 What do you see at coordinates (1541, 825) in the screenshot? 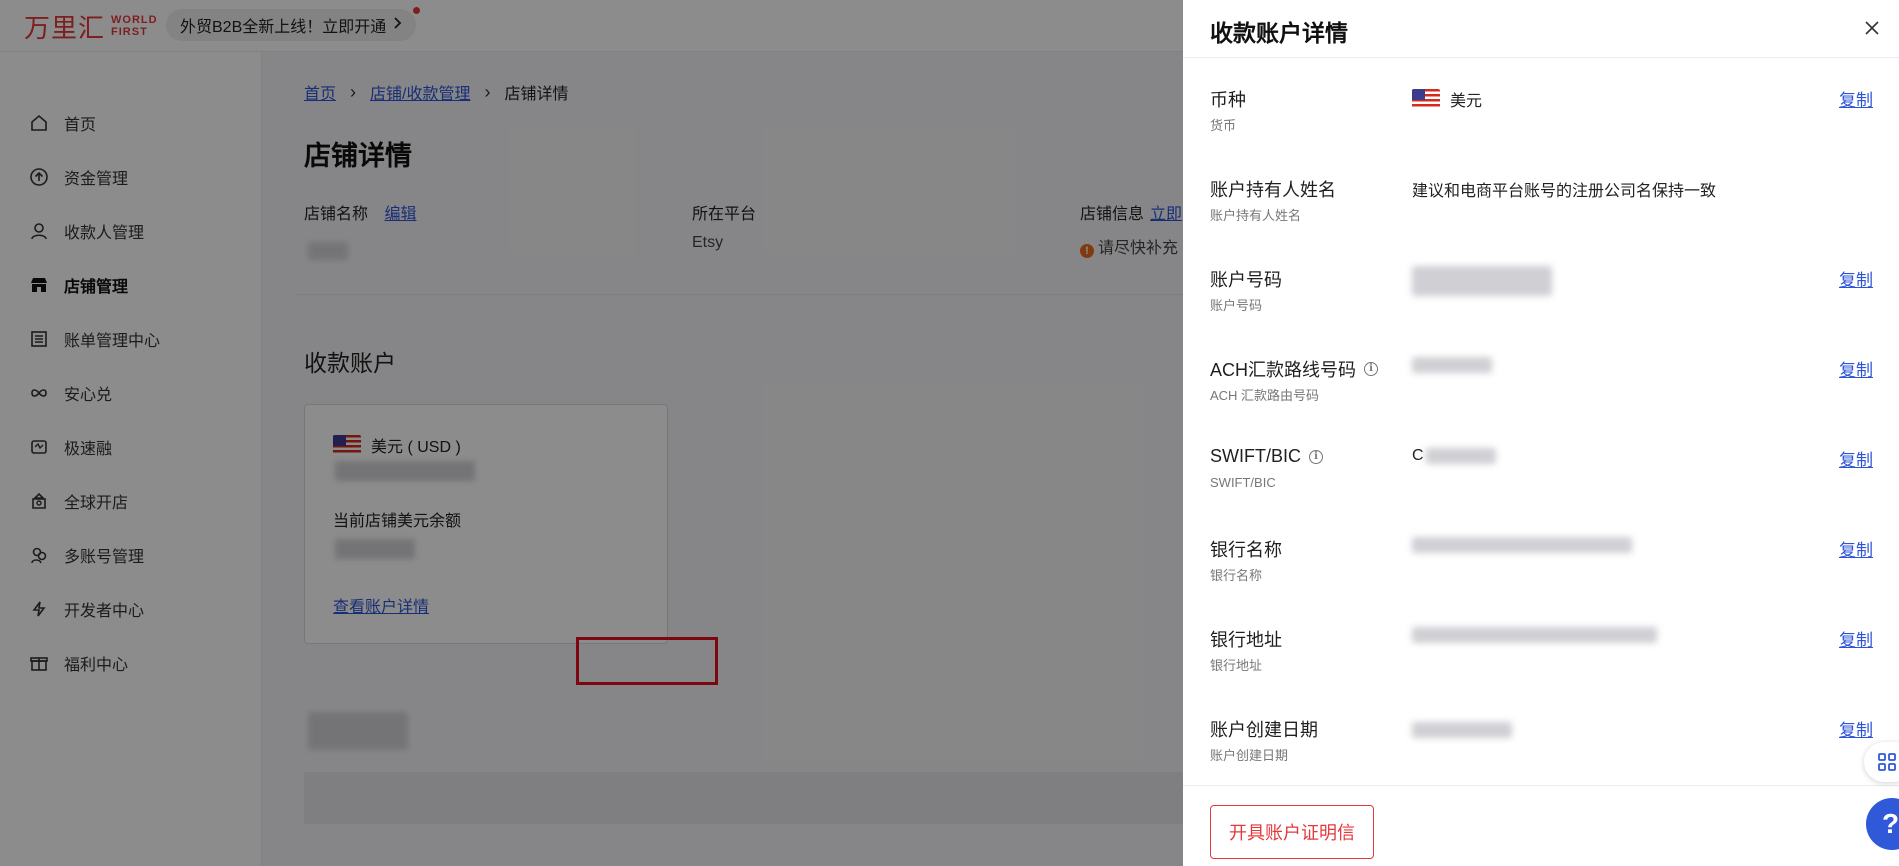
I see `drawer-footer: 开具账户证明信` at bounding box center [1541, 825].